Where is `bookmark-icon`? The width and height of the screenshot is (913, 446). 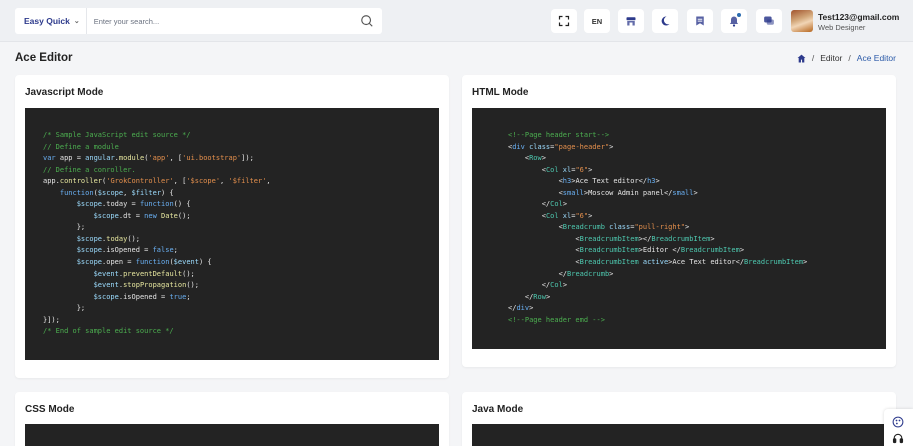
bookmark-icon is located at coordinates (700, 21).